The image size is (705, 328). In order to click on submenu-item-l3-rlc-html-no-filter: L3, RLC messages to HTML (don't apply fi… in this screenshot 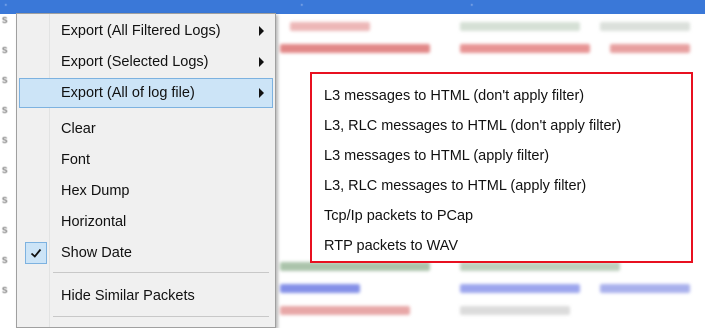, I will do `click(472, 131)`.